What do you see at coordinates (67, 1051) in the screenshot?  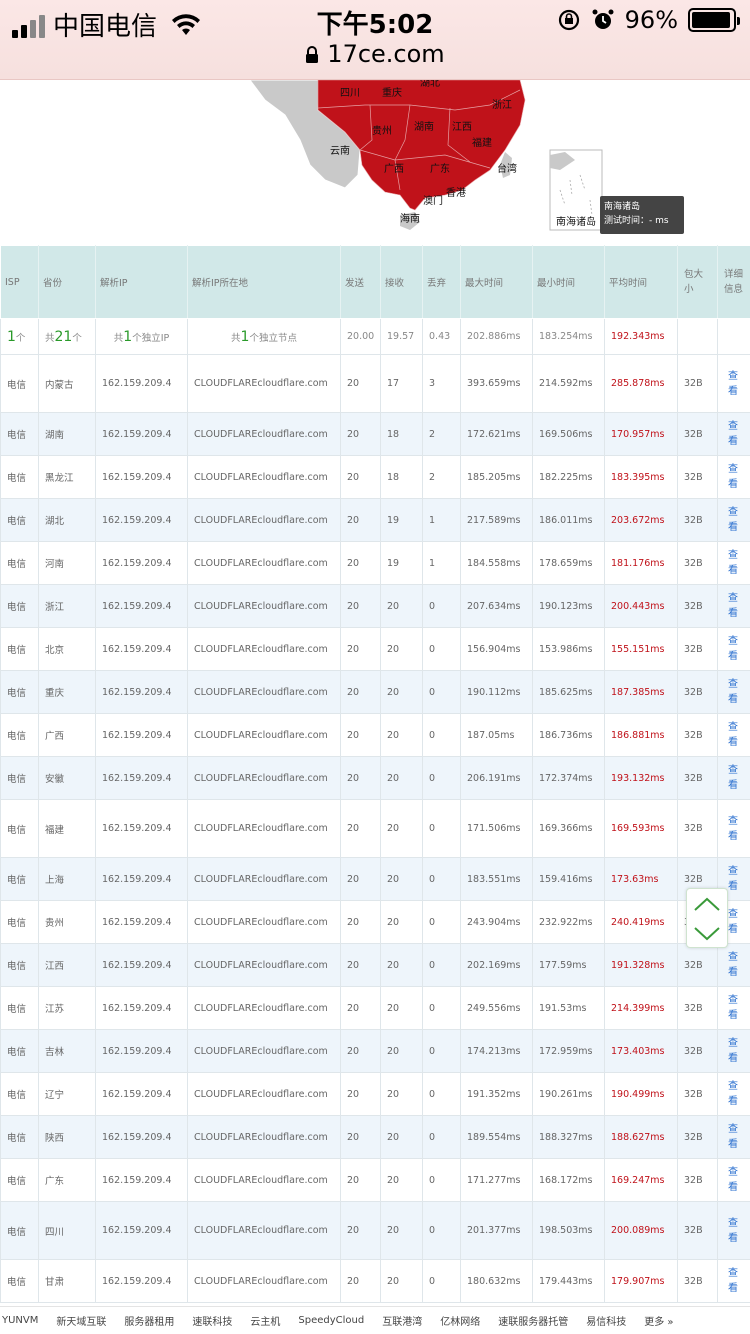 I see `cell-prov: 吉林` at bounding box center [67, 1051].